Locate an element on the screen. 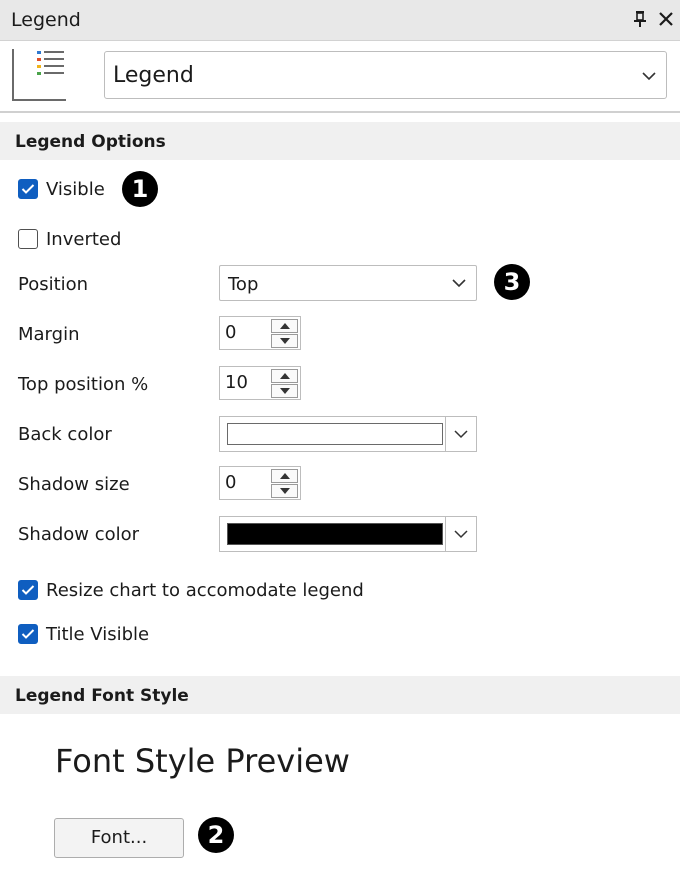 The height and width of the screenshot is (880, 680). back-color-dropdown-button is located at coordinates (460, 434).